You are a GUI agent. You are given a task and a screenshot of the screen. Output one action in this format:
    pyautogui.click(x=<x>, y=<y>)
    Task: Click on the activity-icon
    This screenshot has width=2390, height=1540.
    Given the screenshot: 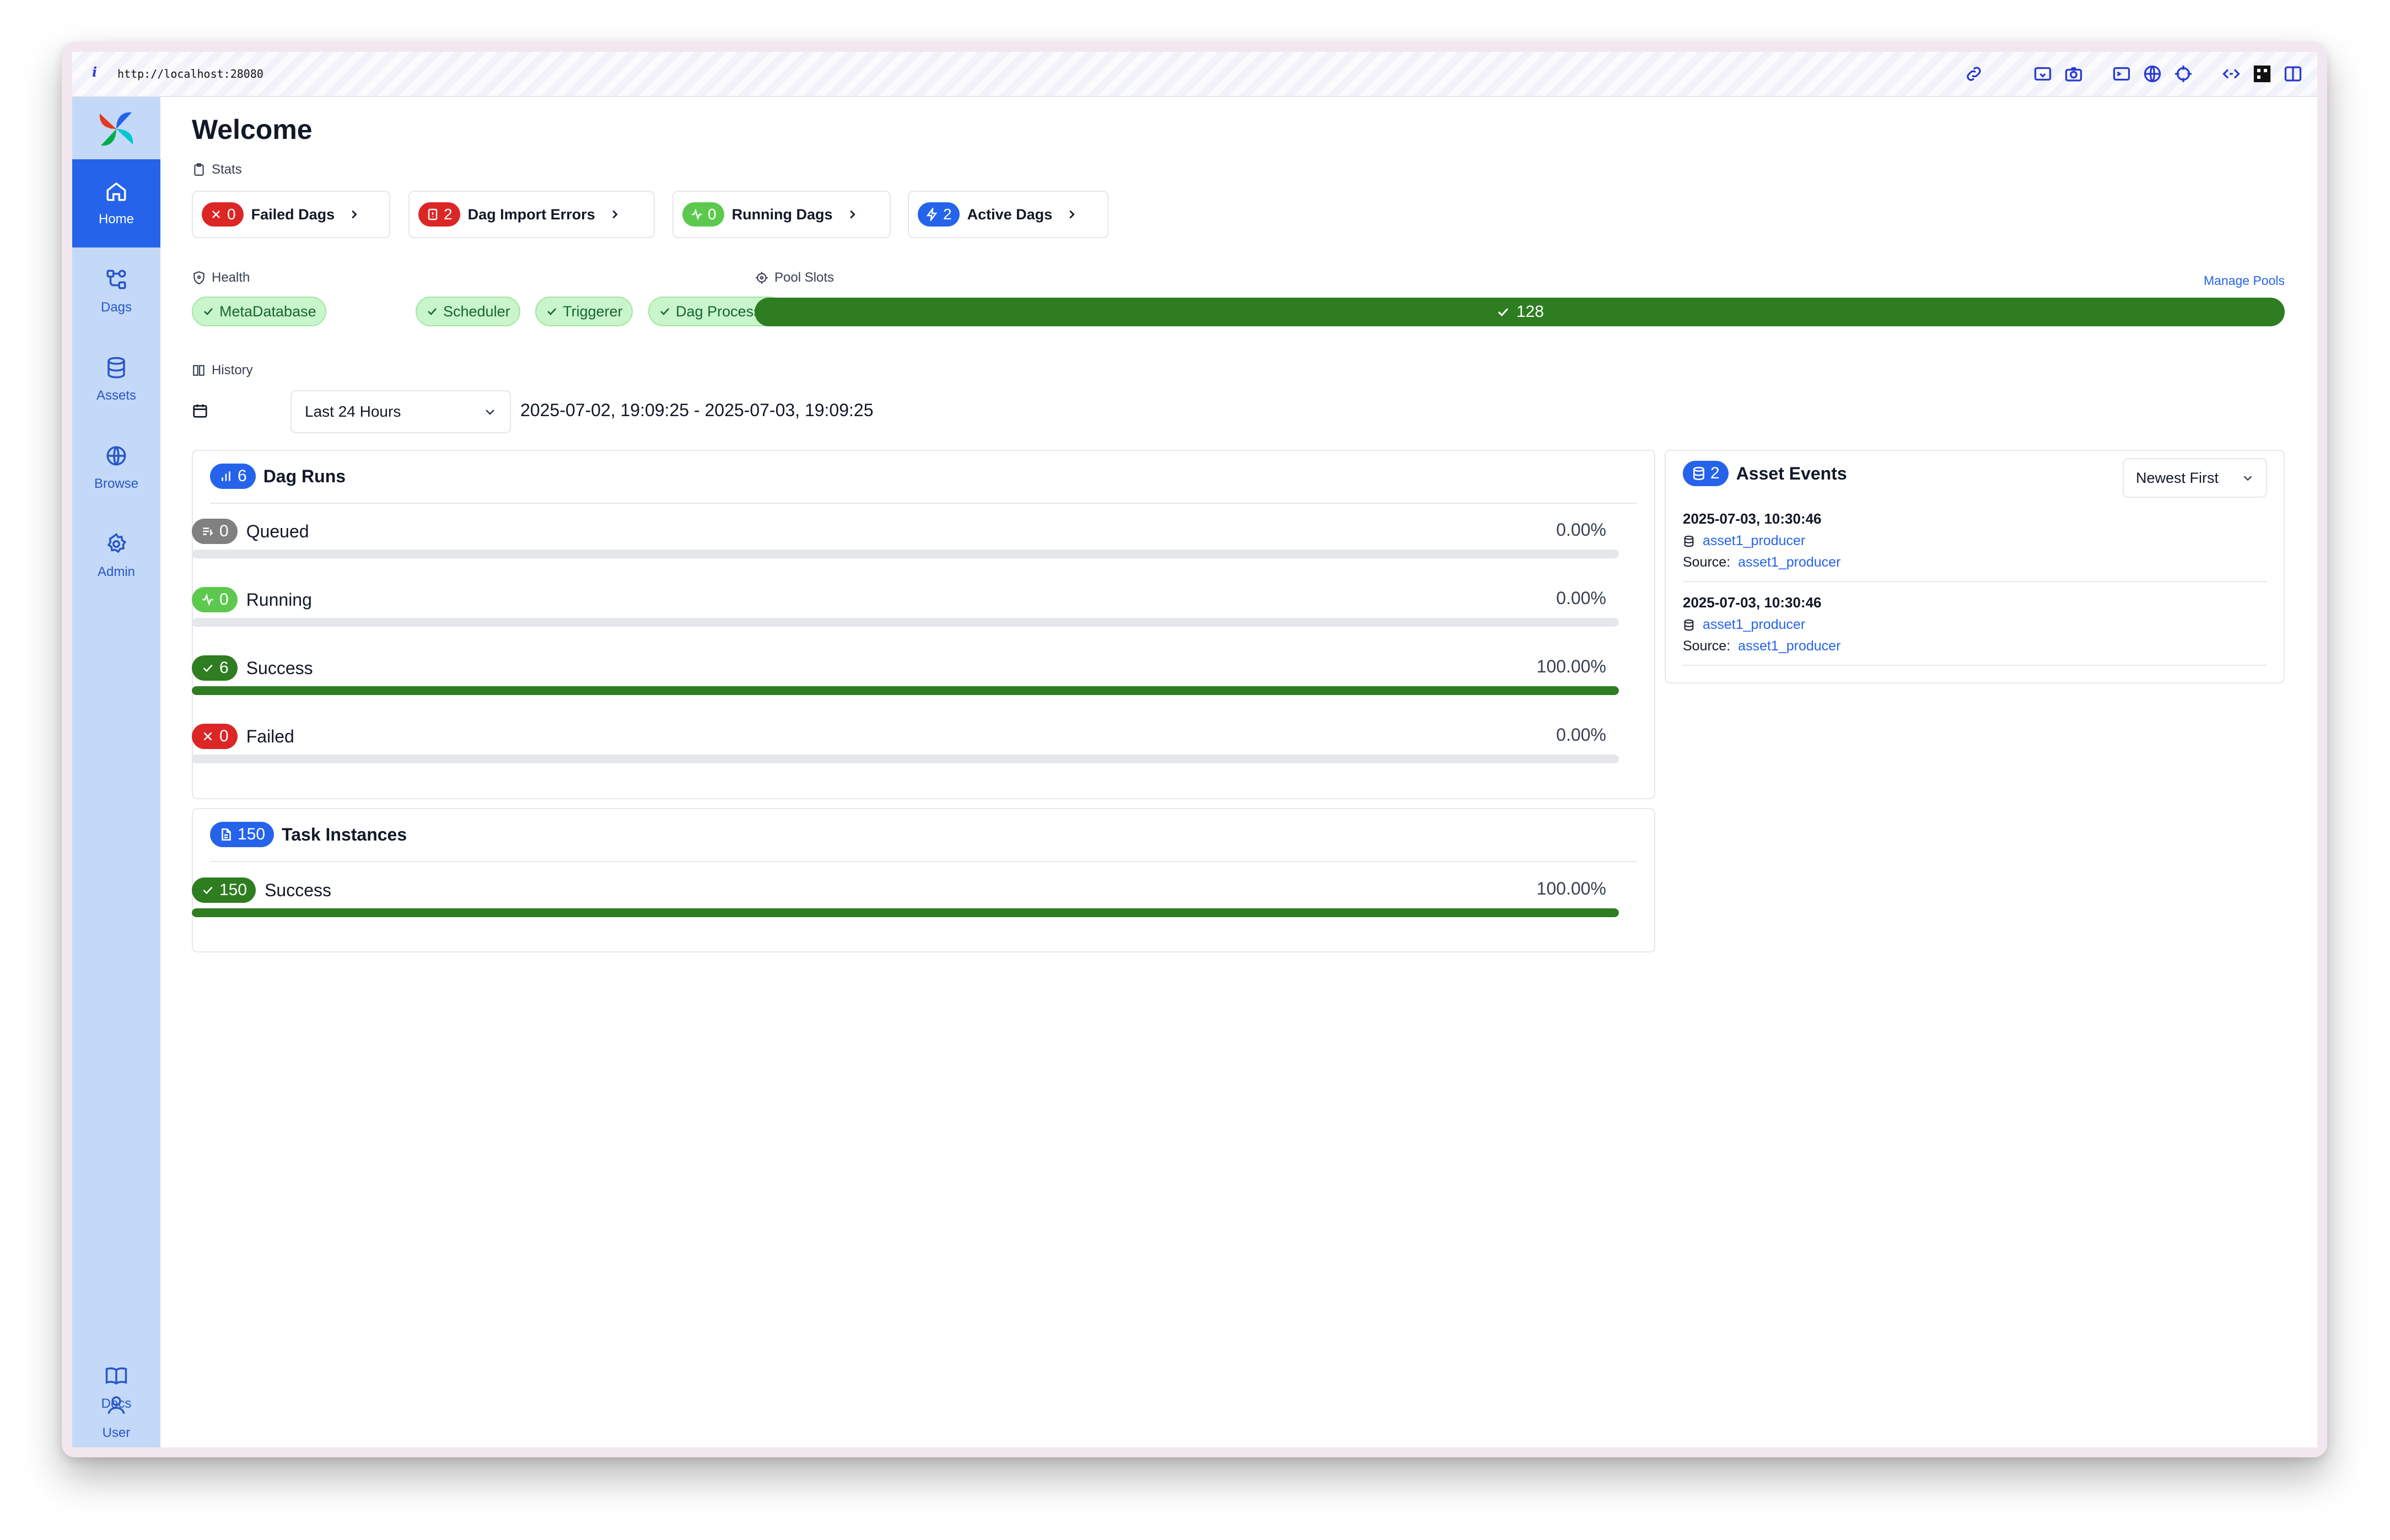 What is the action you would take?
    pyautogui.click(x=697, y=214)
    